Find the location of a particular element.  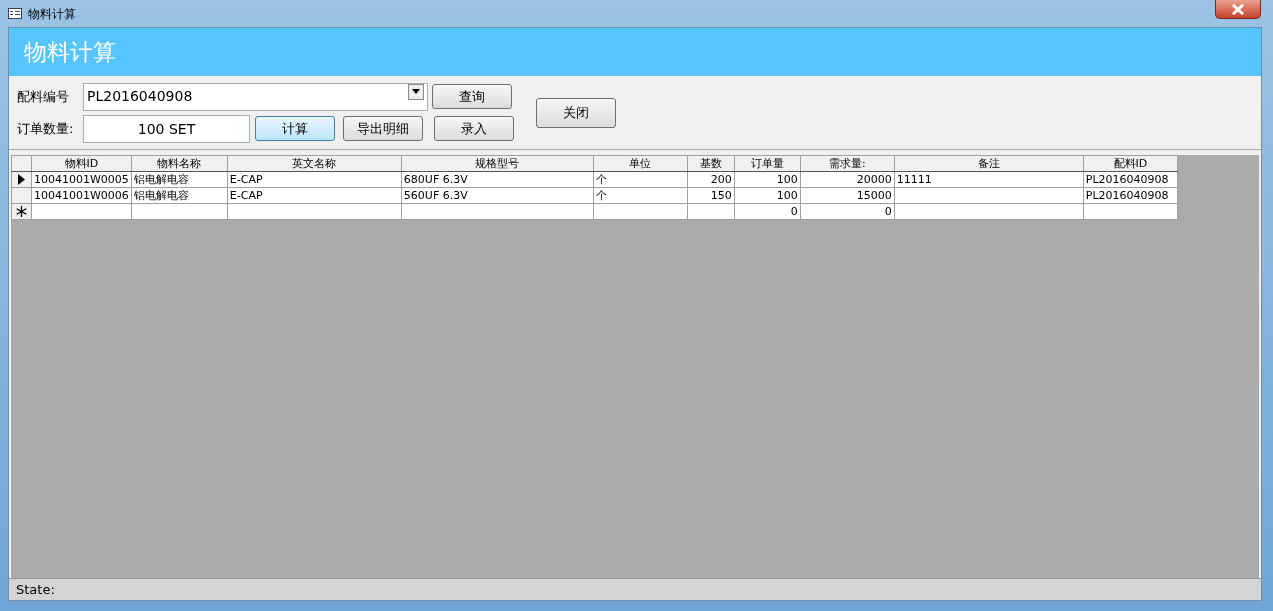

table-cell: 680UF 6.3V is located at coordinates (435, 179).